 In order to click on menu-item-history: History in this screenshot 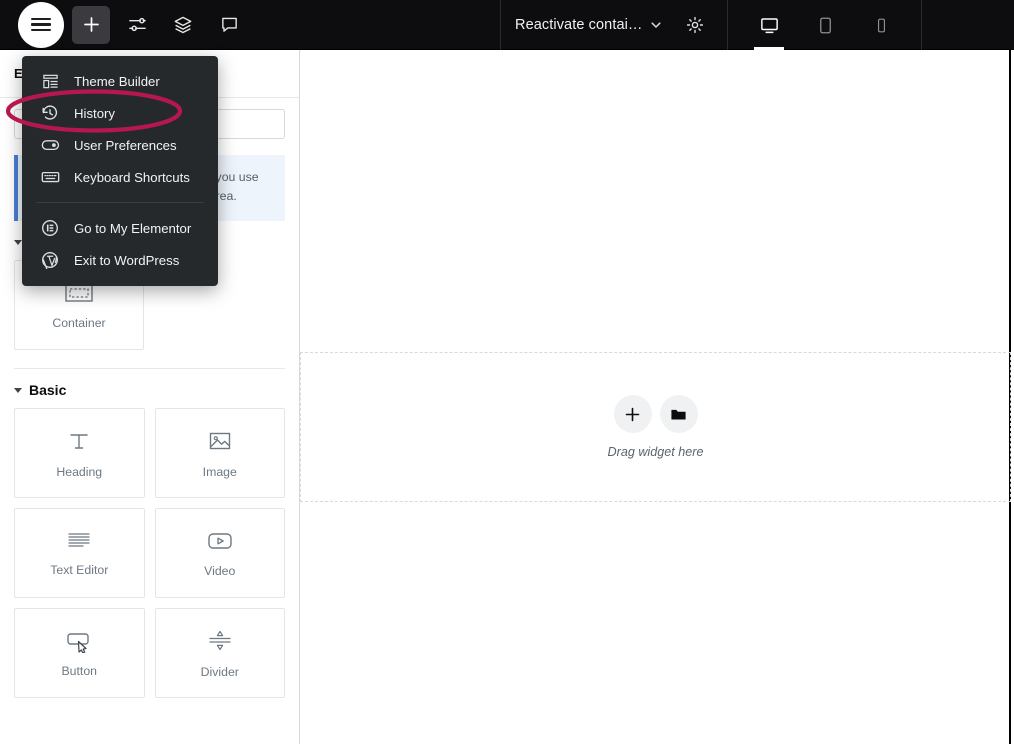, I will do `click(120, 113)`.